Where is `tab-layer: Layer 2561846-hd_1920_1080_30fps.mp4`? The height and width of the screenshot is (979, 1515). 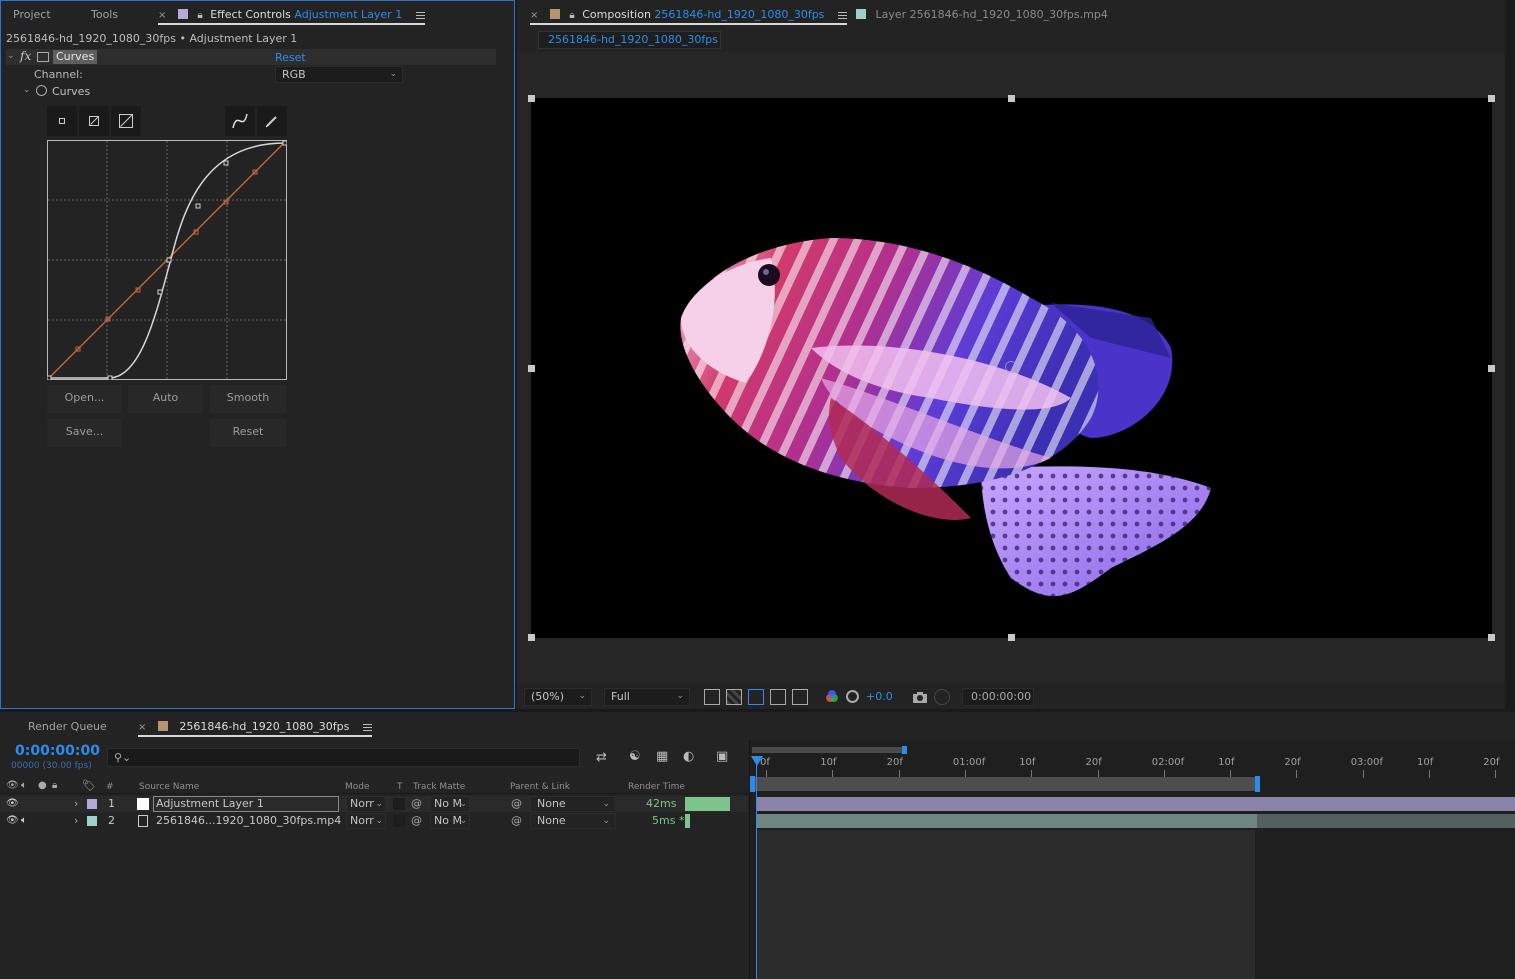
tab-layer: Layer 2561846-hd_1920_1080_30fps.mp4 is located at coordinates (982, 15).